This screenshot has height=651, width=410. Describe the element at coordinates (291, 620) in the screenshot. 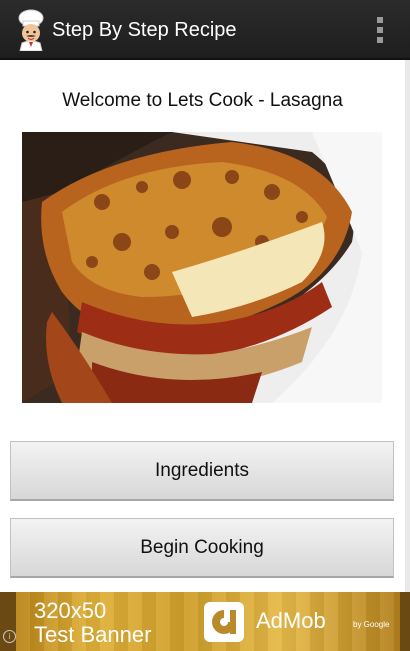

I see `admob-brand-text: AdMob` at that location.